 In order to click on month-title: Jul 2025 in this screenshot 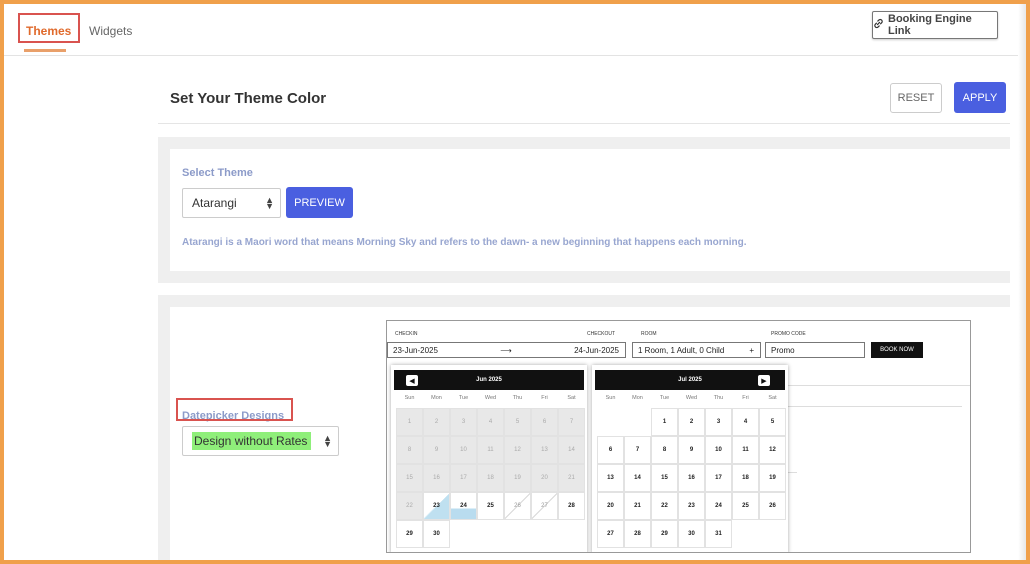, I will do `click(690, 380)`.